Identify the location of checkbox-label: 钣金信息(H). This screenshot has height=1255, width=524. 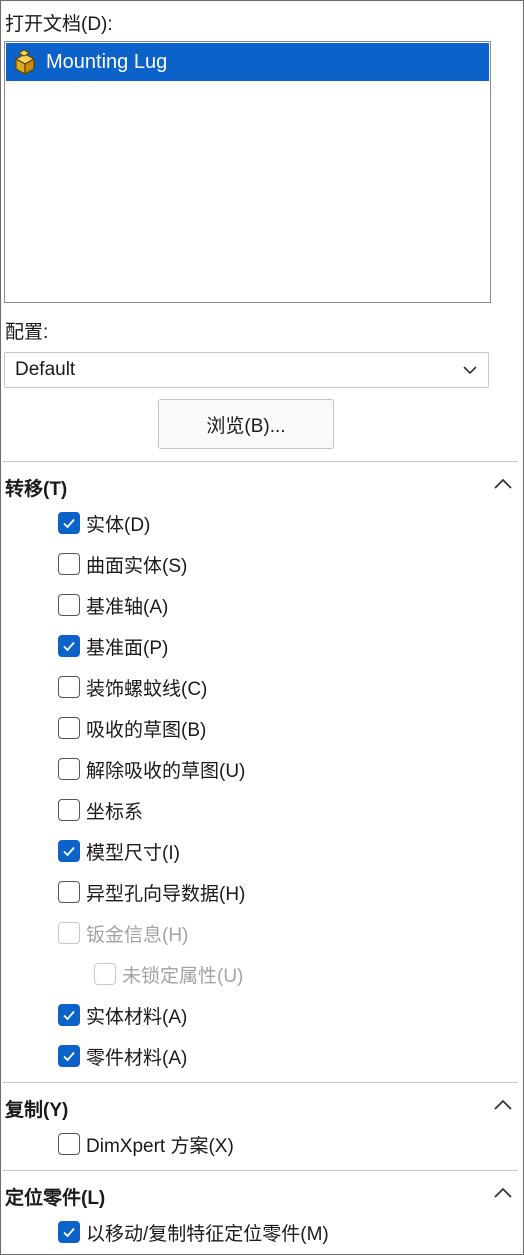
(137, 935).